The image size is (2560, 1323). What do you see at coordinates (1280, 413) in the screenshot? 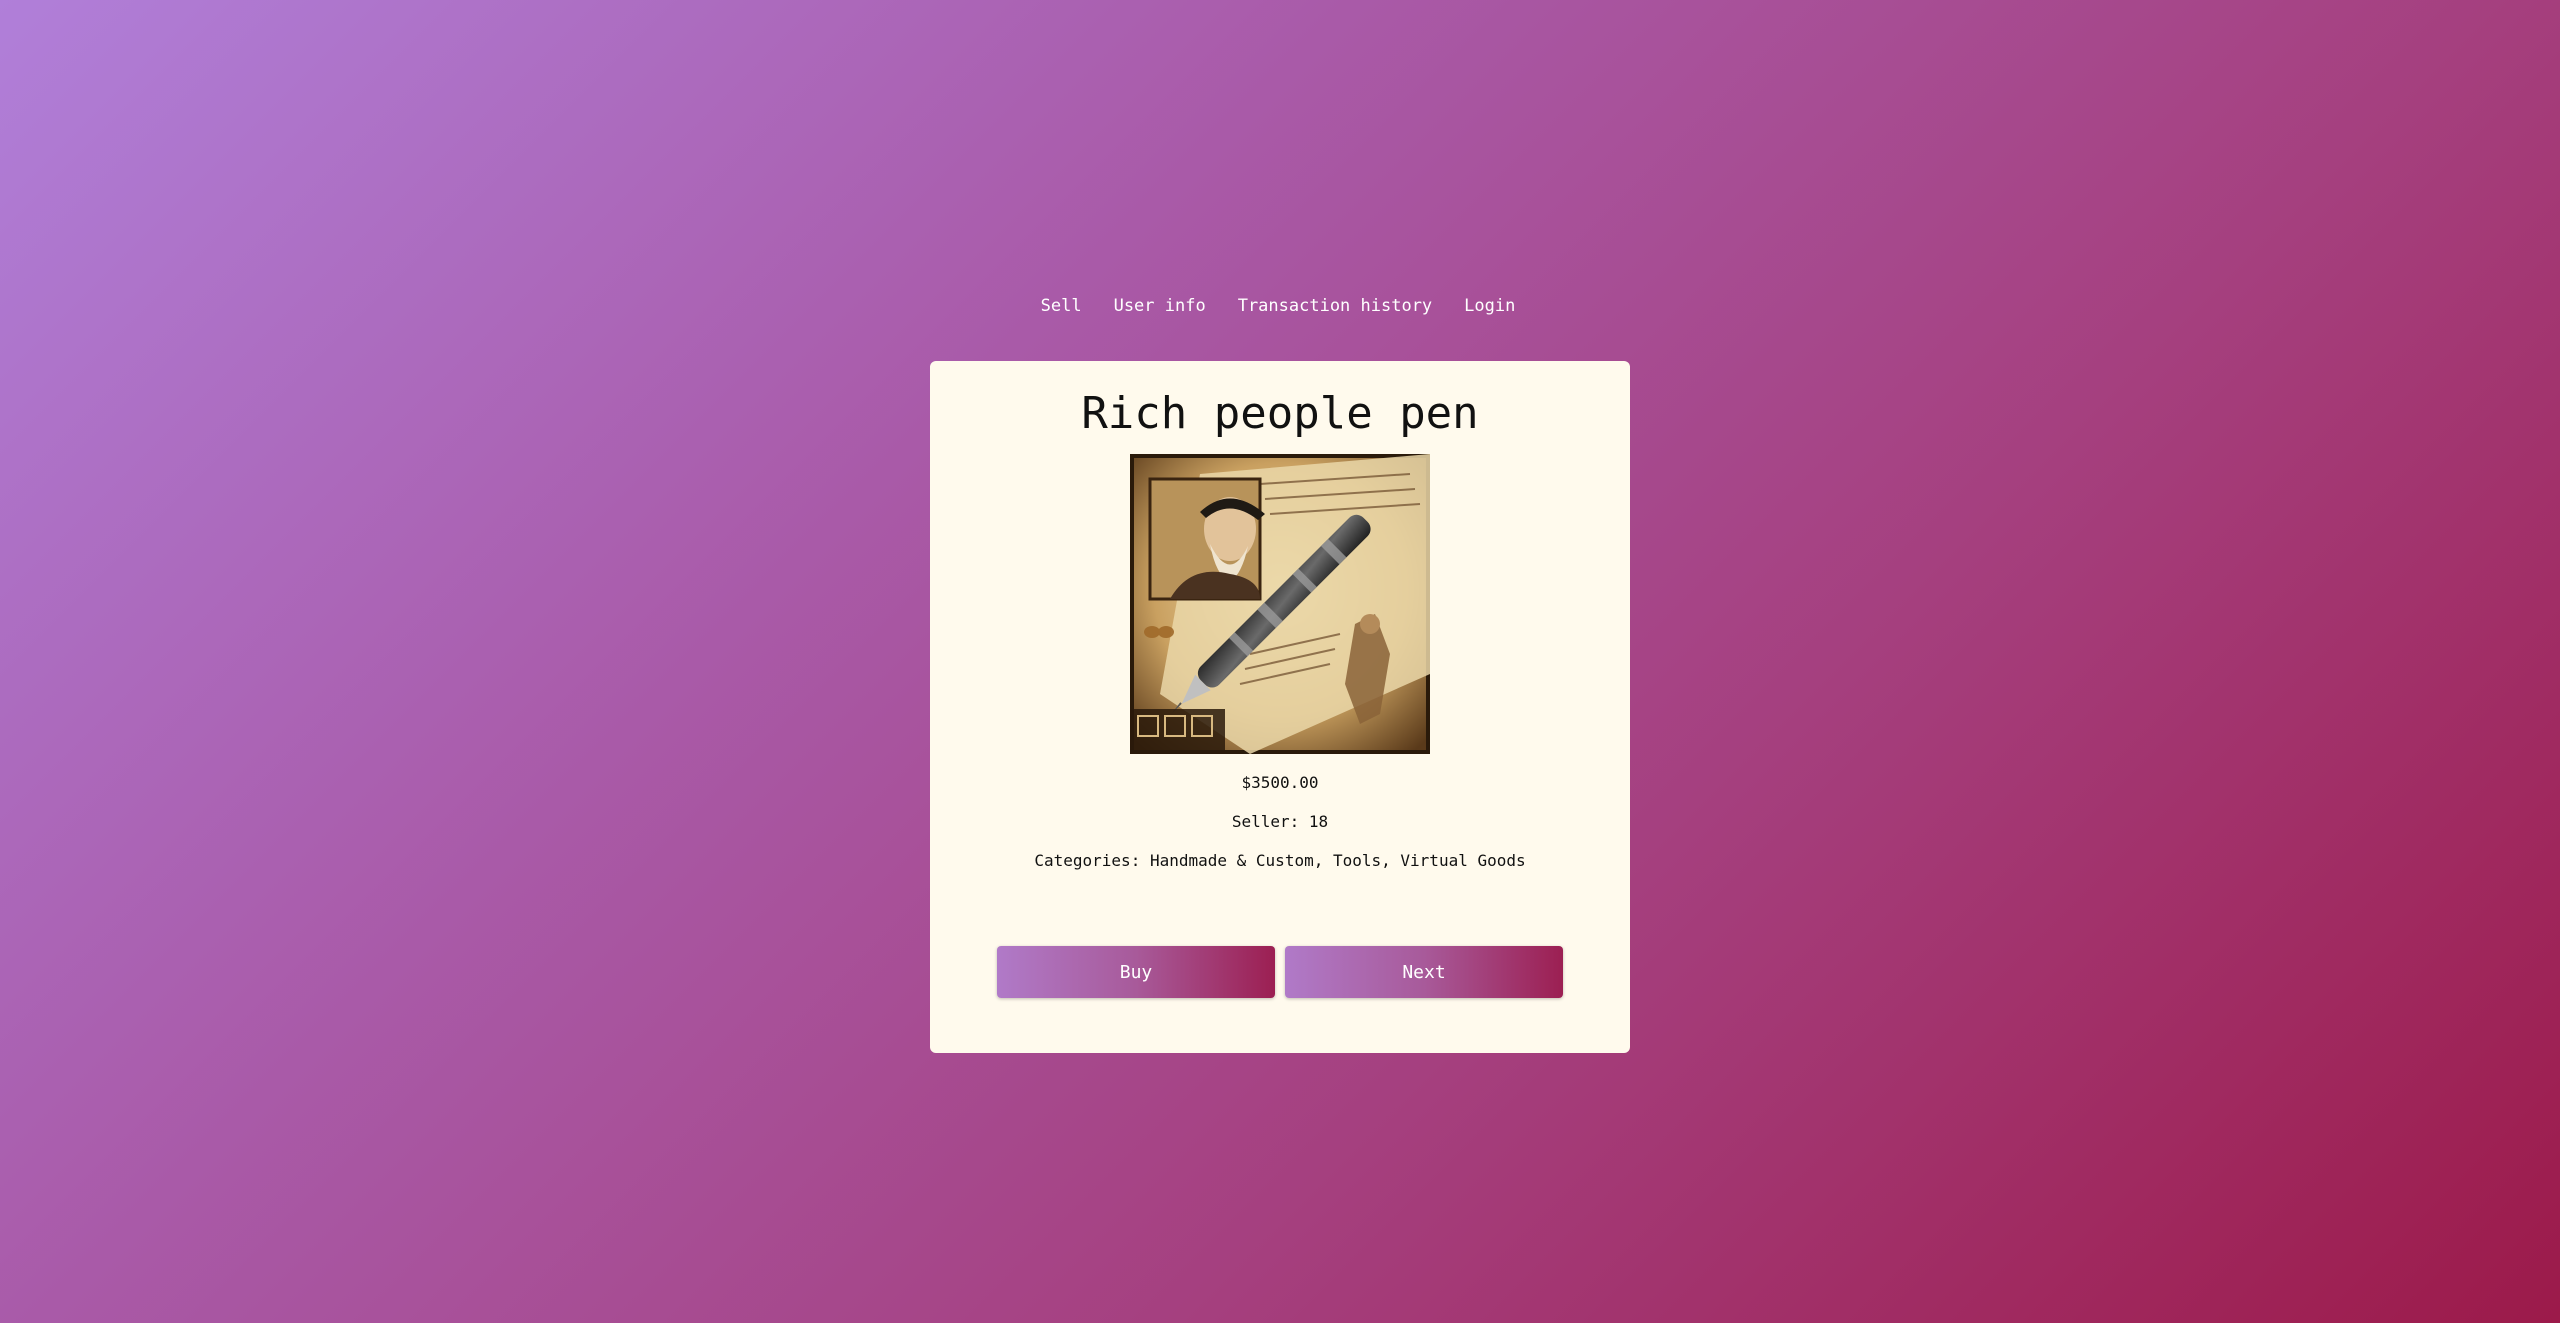
I see `product-title: Rich people pen` at bounding box center [1280, 413].